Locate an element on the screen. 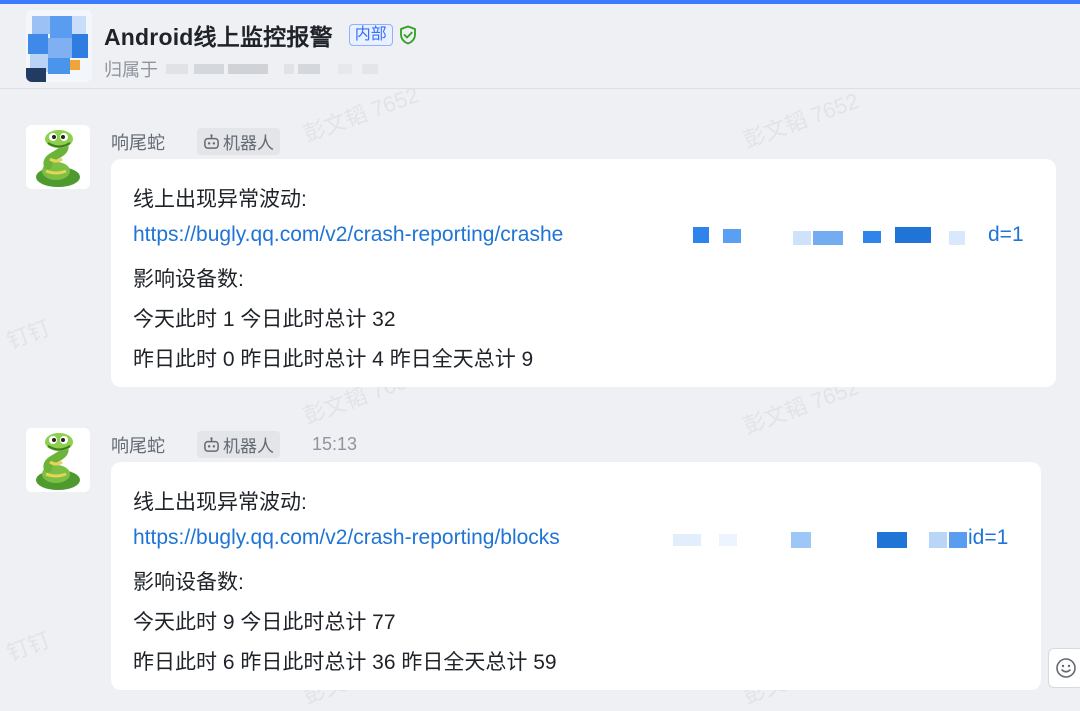 The image size is (1080, 711). shield-check-icon is located at coordinates (407, 35).